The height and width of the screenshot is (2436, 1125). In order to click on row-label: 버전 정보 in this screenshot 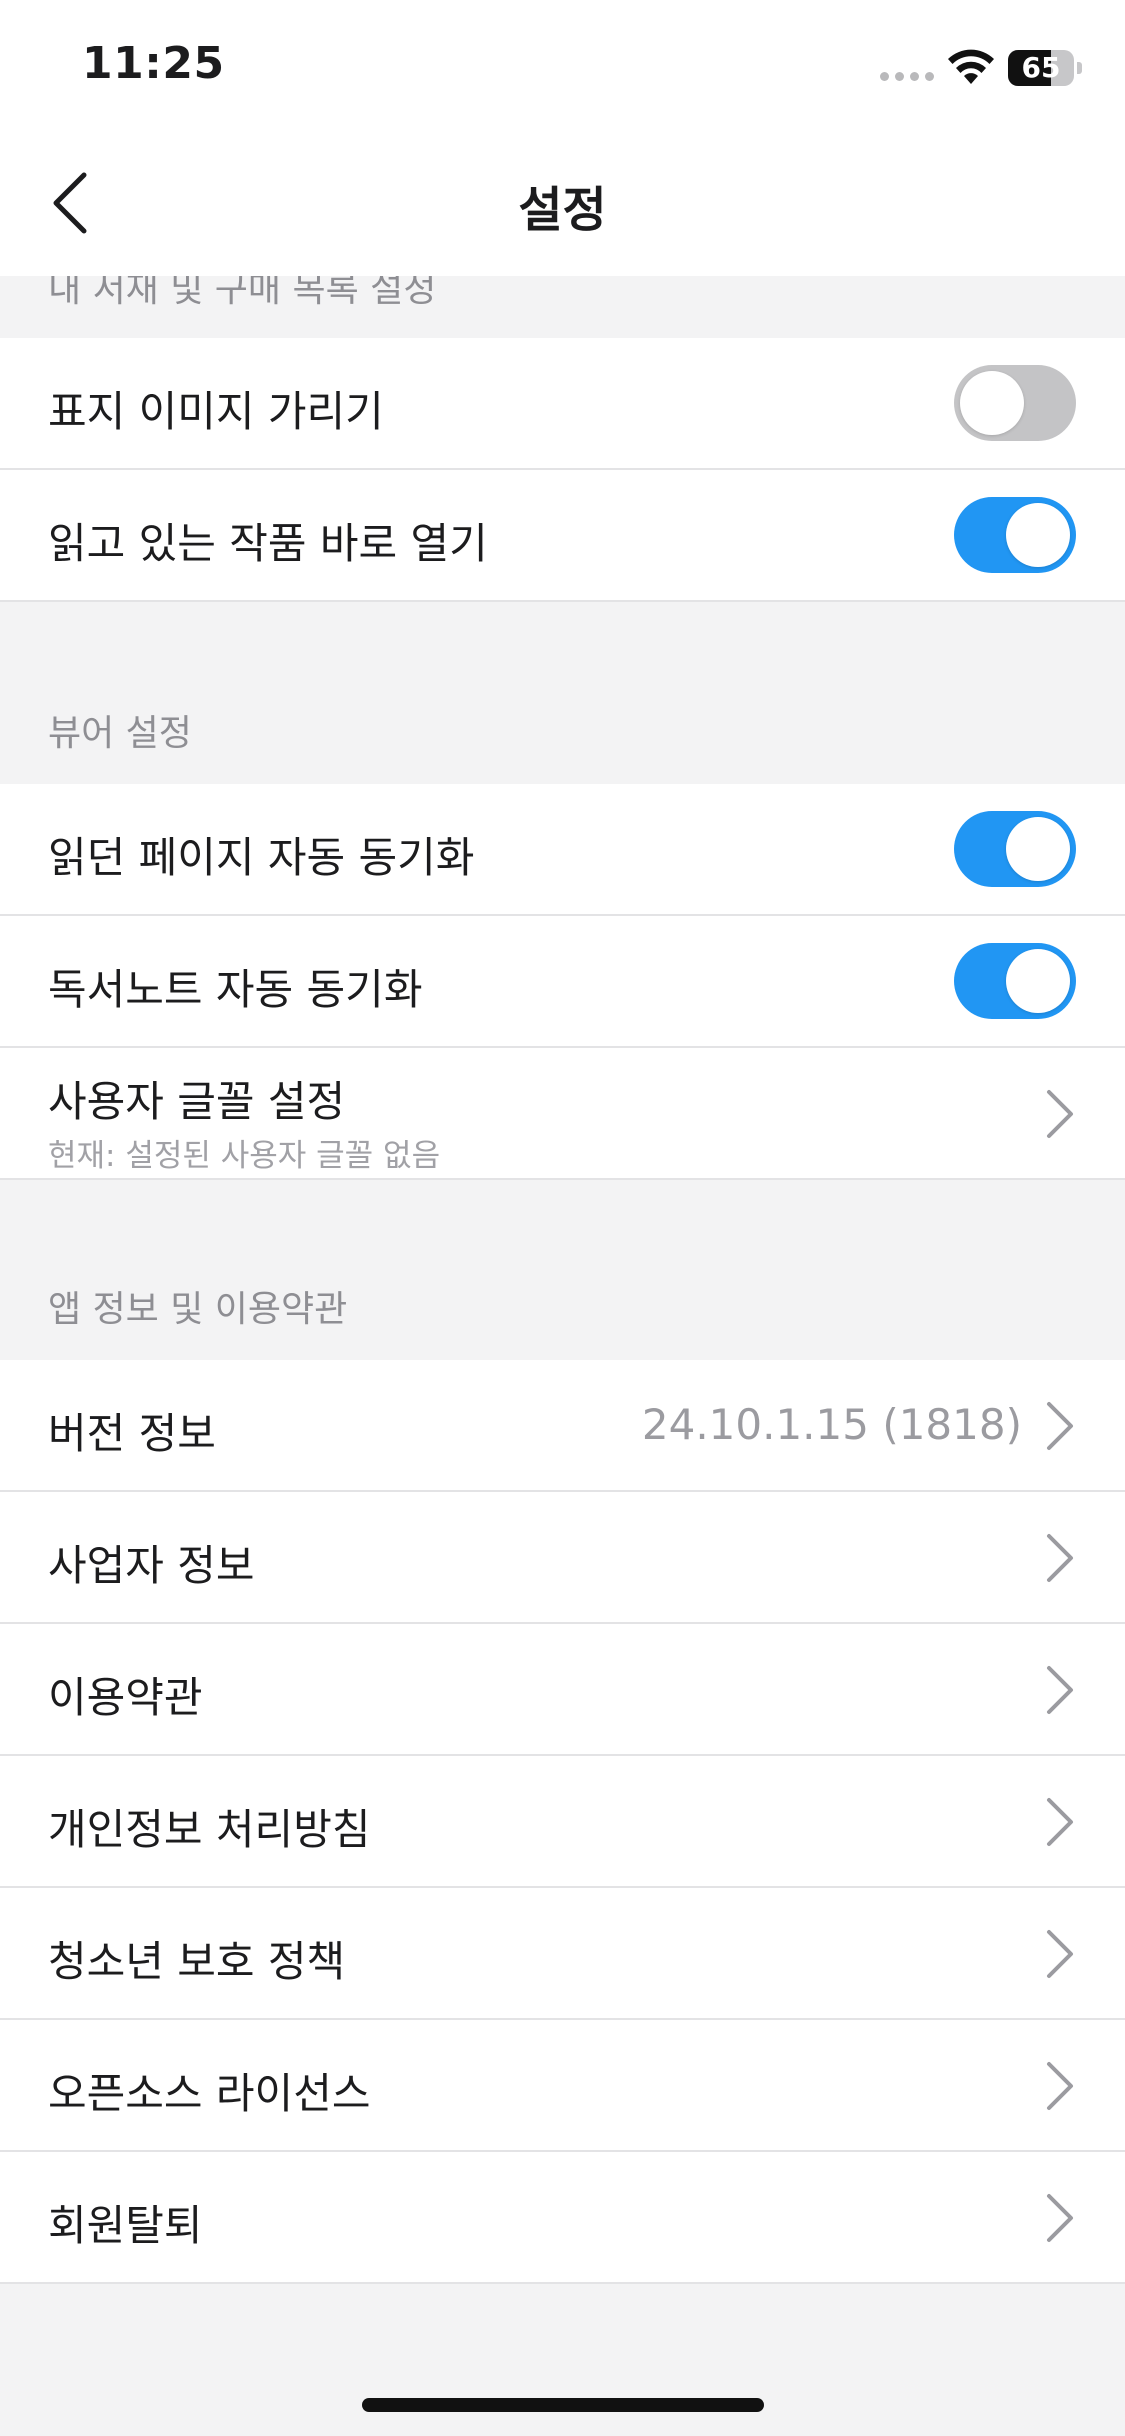, I will do `click(132, 1433)`.